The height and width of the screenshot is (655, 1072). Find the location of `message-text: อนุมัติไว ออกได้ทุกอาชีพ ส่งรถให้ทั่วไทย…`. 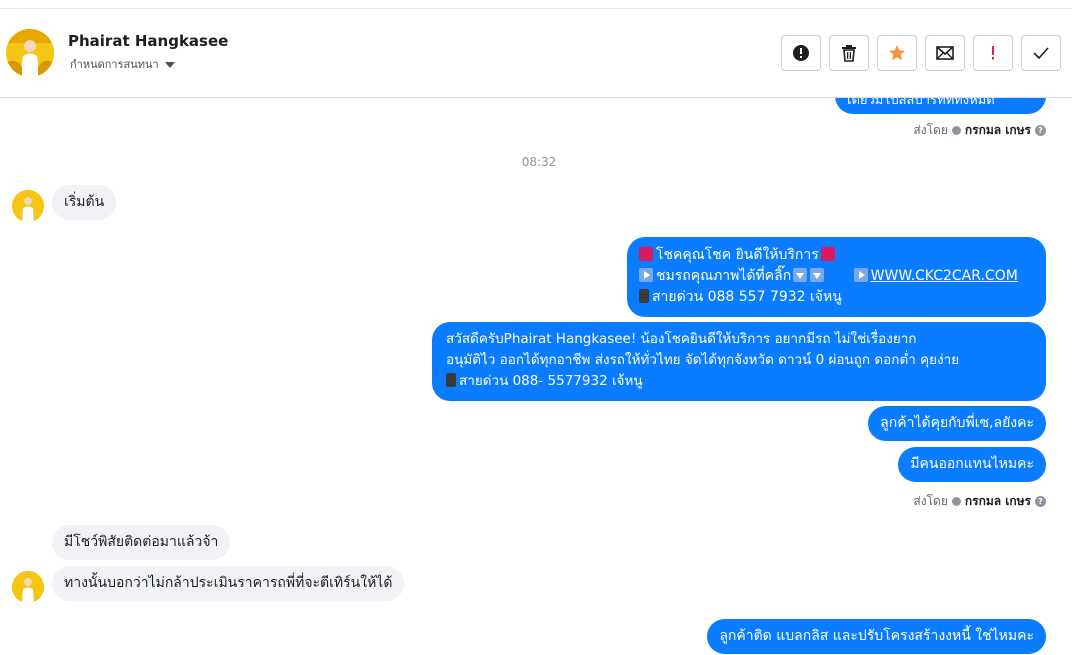

message-text: อนุมัติไว ออกได้ทุกอาชีพ ส่งรถให้ทั่วไทย… is located at coordinates (703, 360).